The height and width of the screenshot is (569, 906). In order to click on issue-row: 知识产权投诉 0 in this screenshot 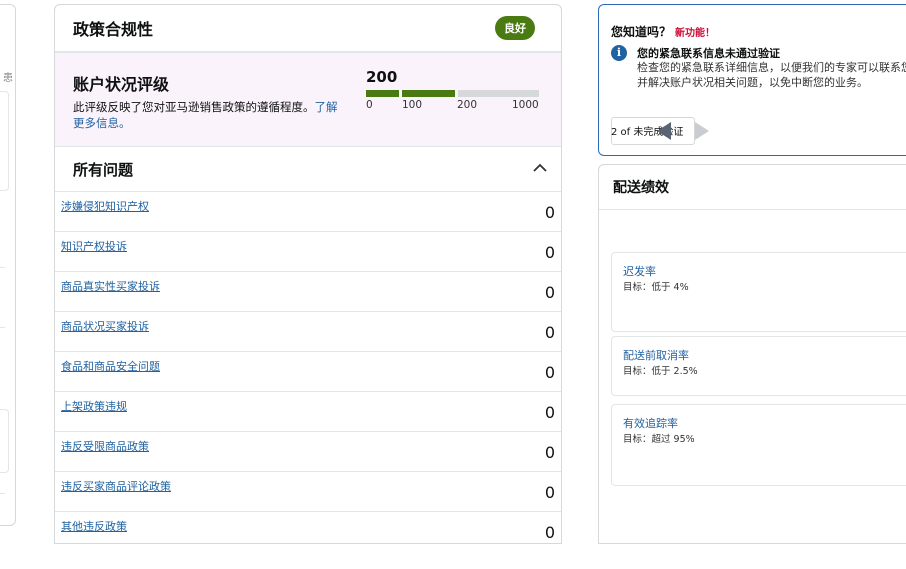, I will do `click(308, 251)`.